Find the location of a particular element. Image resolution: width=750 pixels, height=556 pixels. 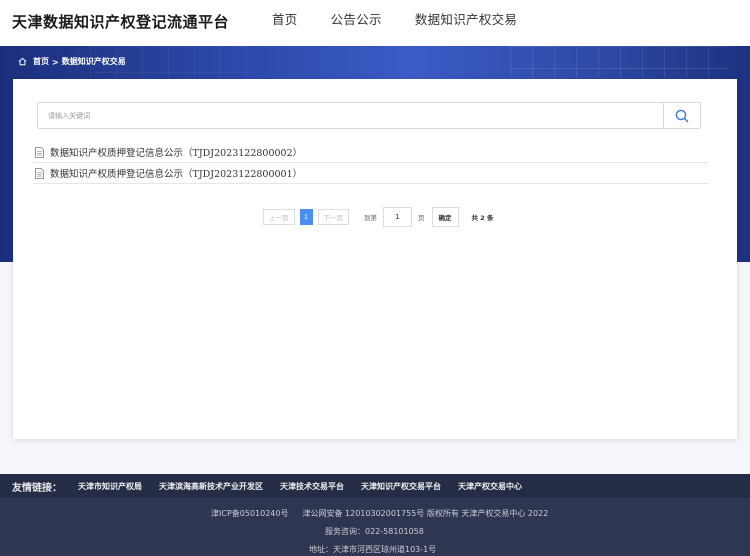

list-item: 数据知识产权质押登记信息公示（TJDJ2023122800001） is located at coordinates (370, 173).